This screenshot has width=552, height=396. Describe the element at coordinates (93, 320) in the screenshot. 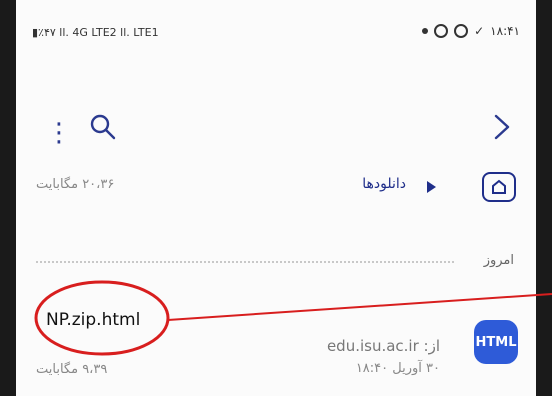

I see `file-name: NP.zip.html` at that location.